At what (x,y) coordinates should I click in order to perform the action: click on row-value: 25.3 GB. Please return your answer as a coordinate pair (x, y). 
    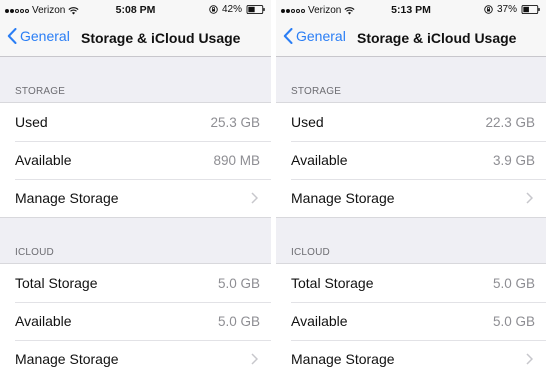
    Looking at the image, I should click on (235, 122).